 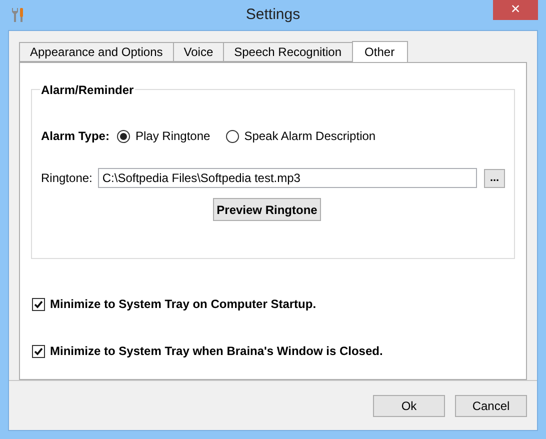 I want to click on radio-option: Play Ringtone, so click(x=163, y=136).